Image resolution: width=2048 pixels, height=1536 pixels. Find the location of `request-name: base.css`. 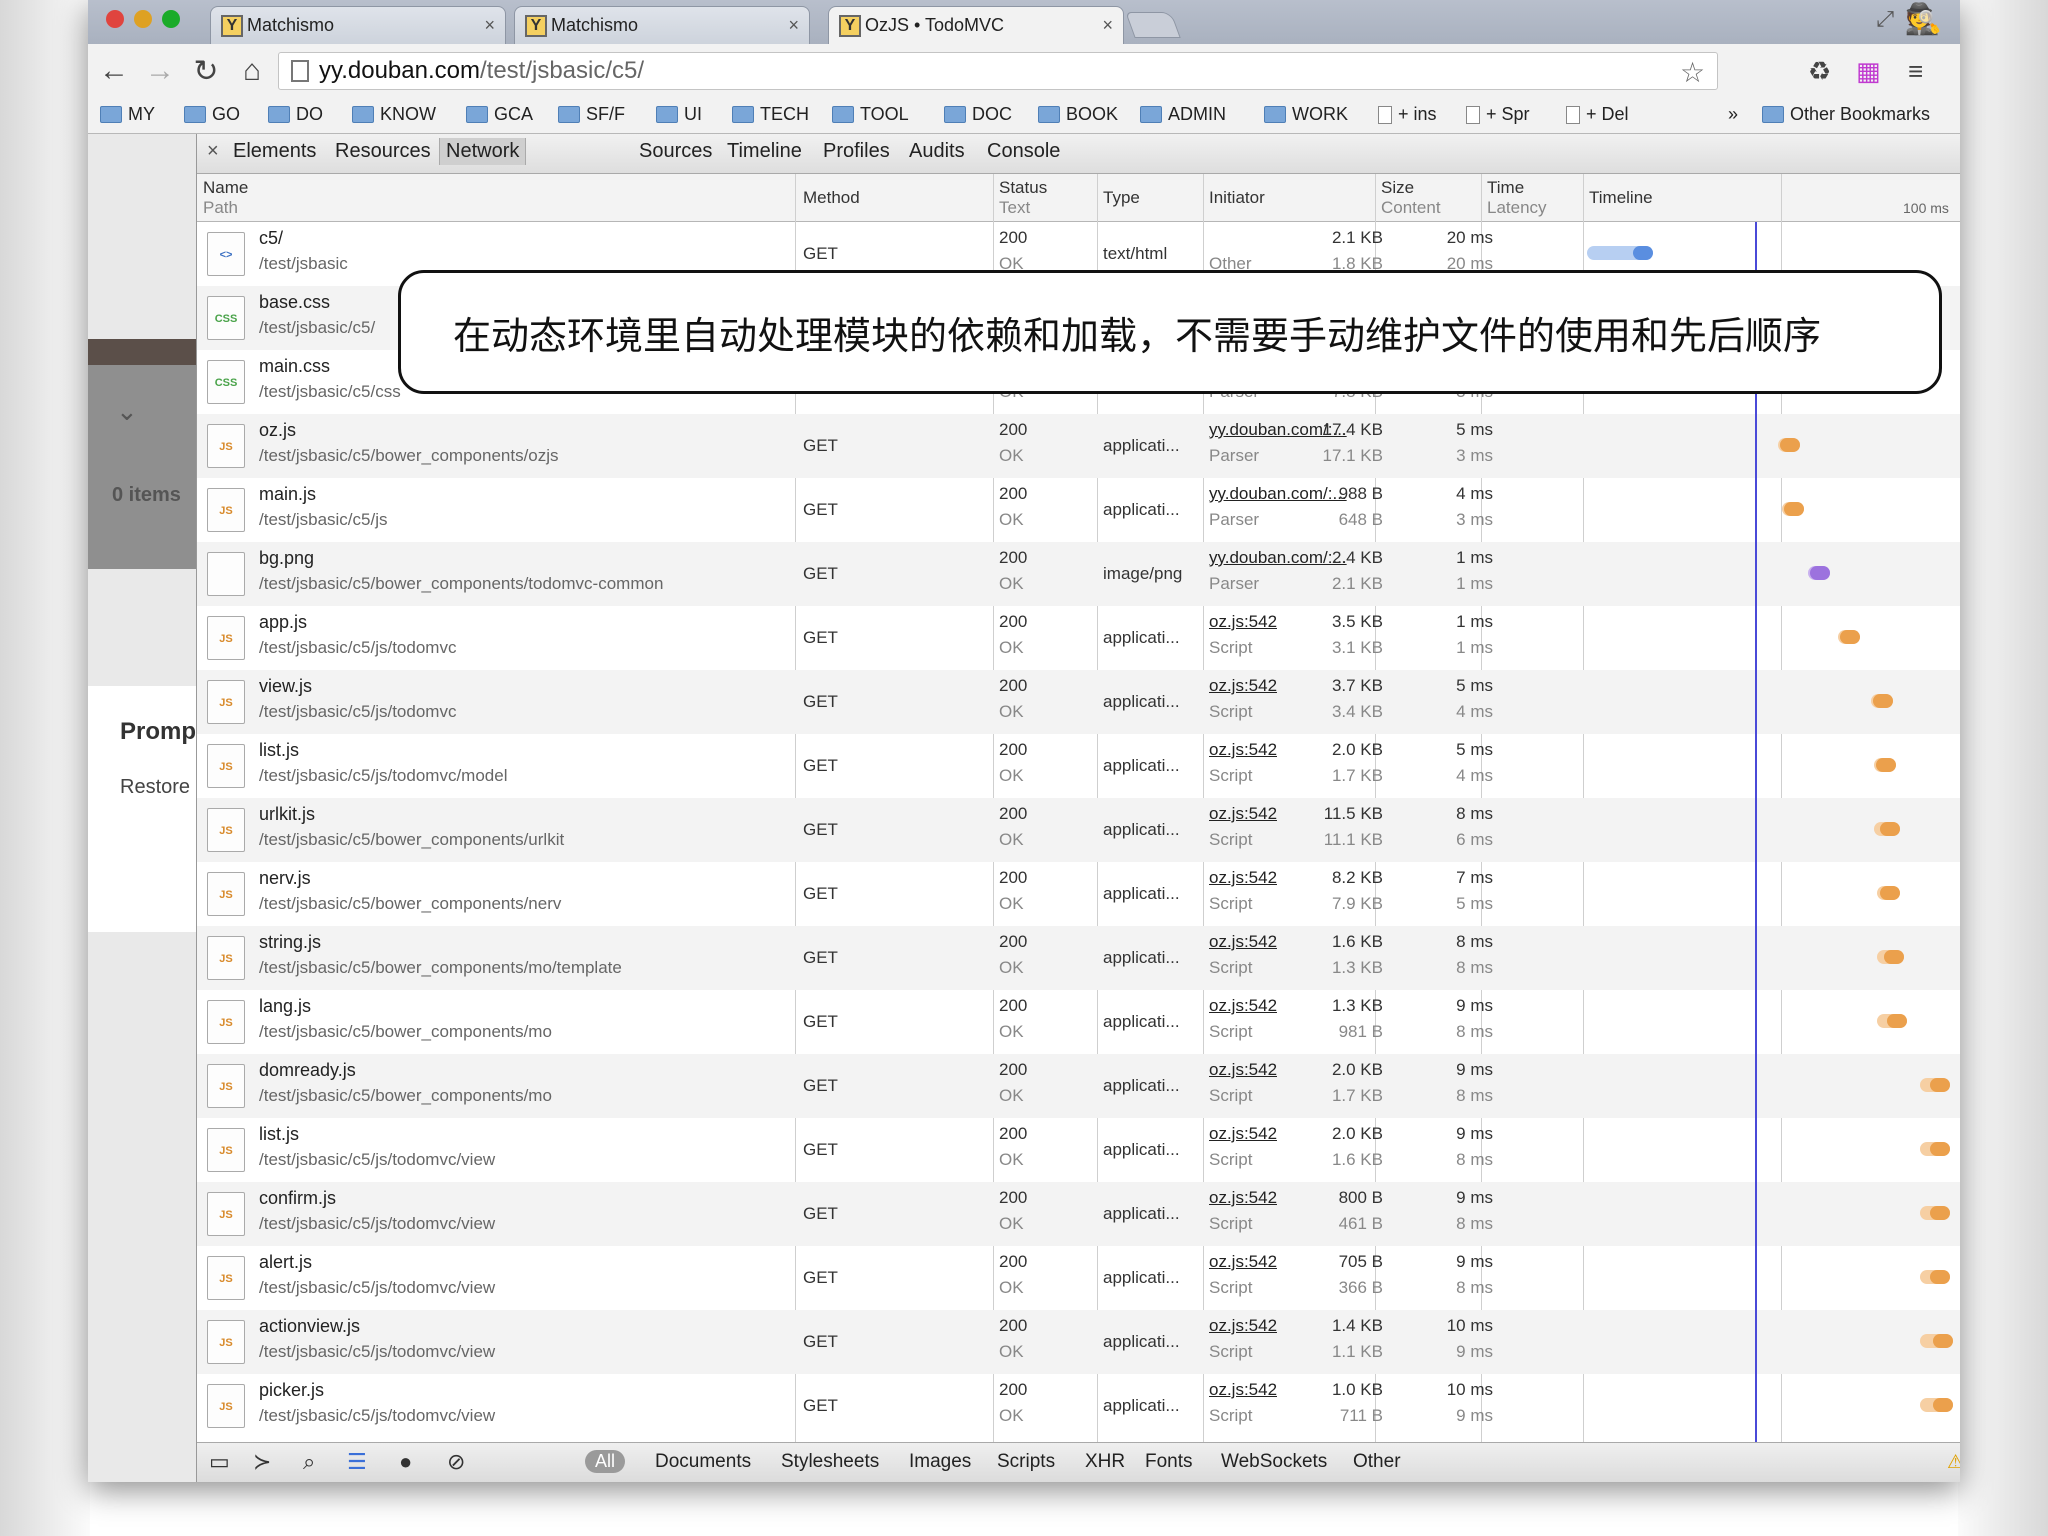

request-name: base.css is located at coordinates (294, 302).